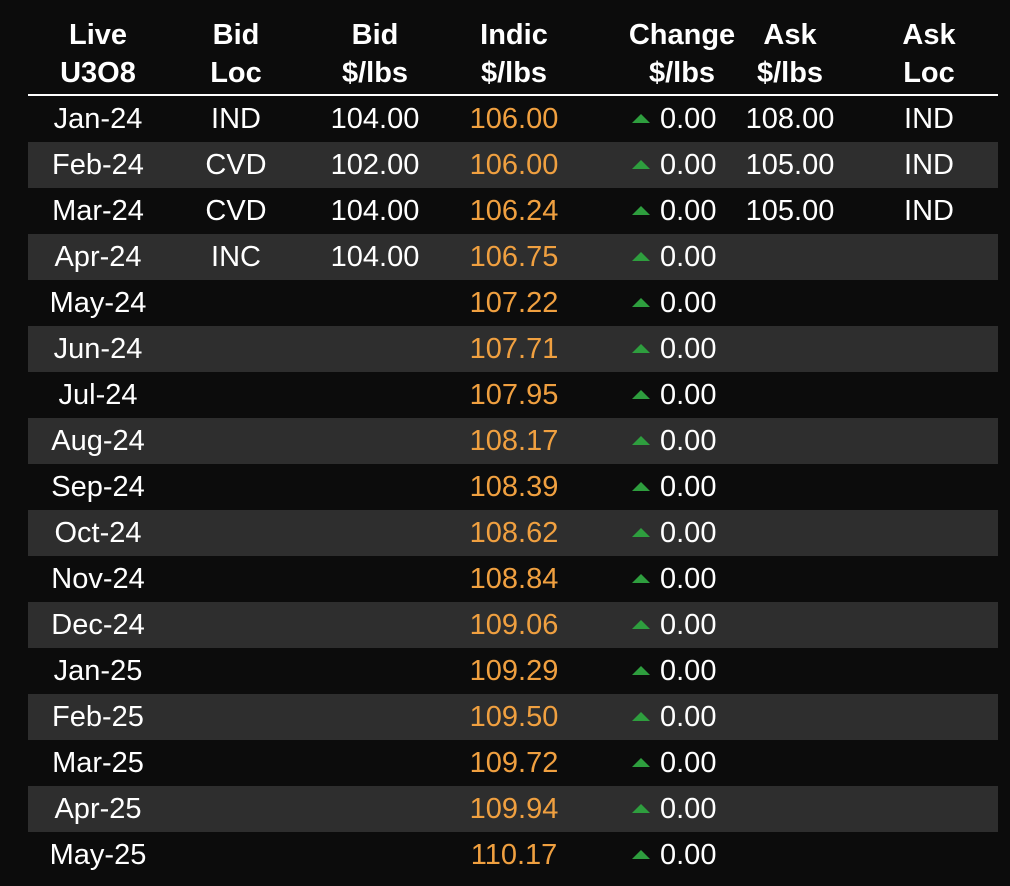 This screenshot has width=1010, height=886. Describe the element at coordinates (98, 717) in the screenshot. I see `month-cell: Feb-25` at that location.